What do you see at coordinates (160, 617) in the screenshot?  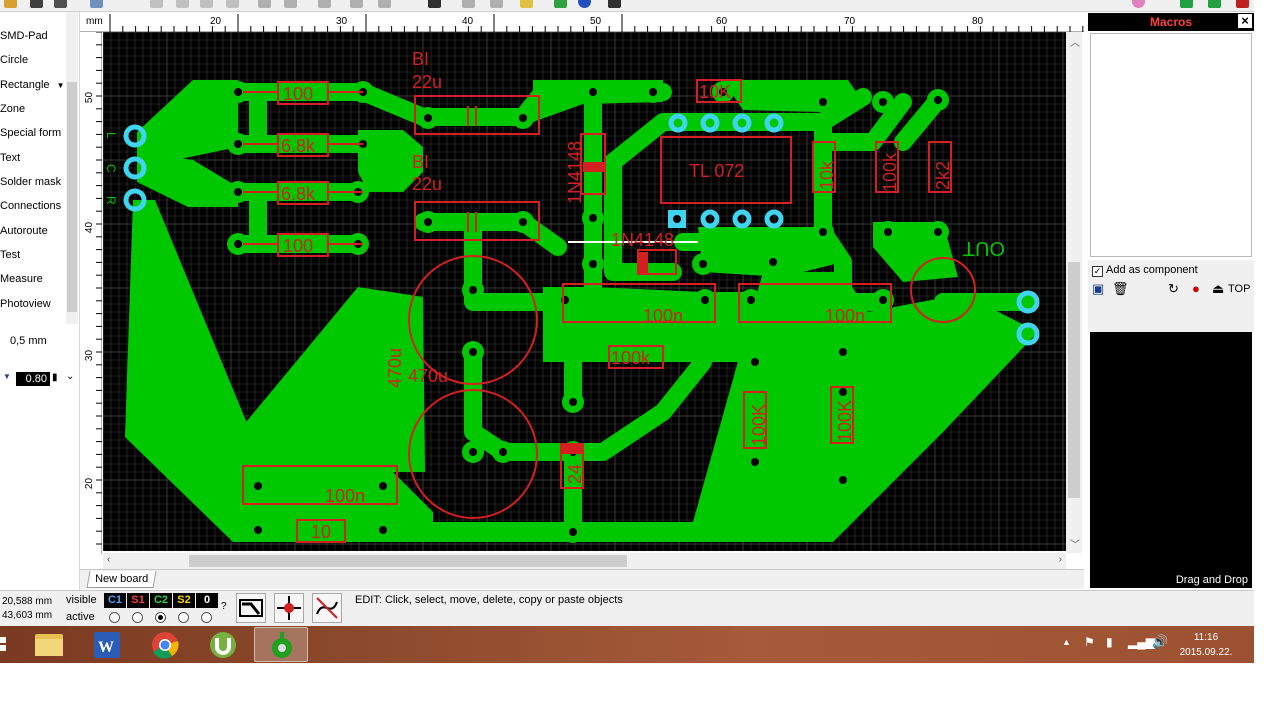 I see `active-radio-c2` at bounding box center [160, 617].